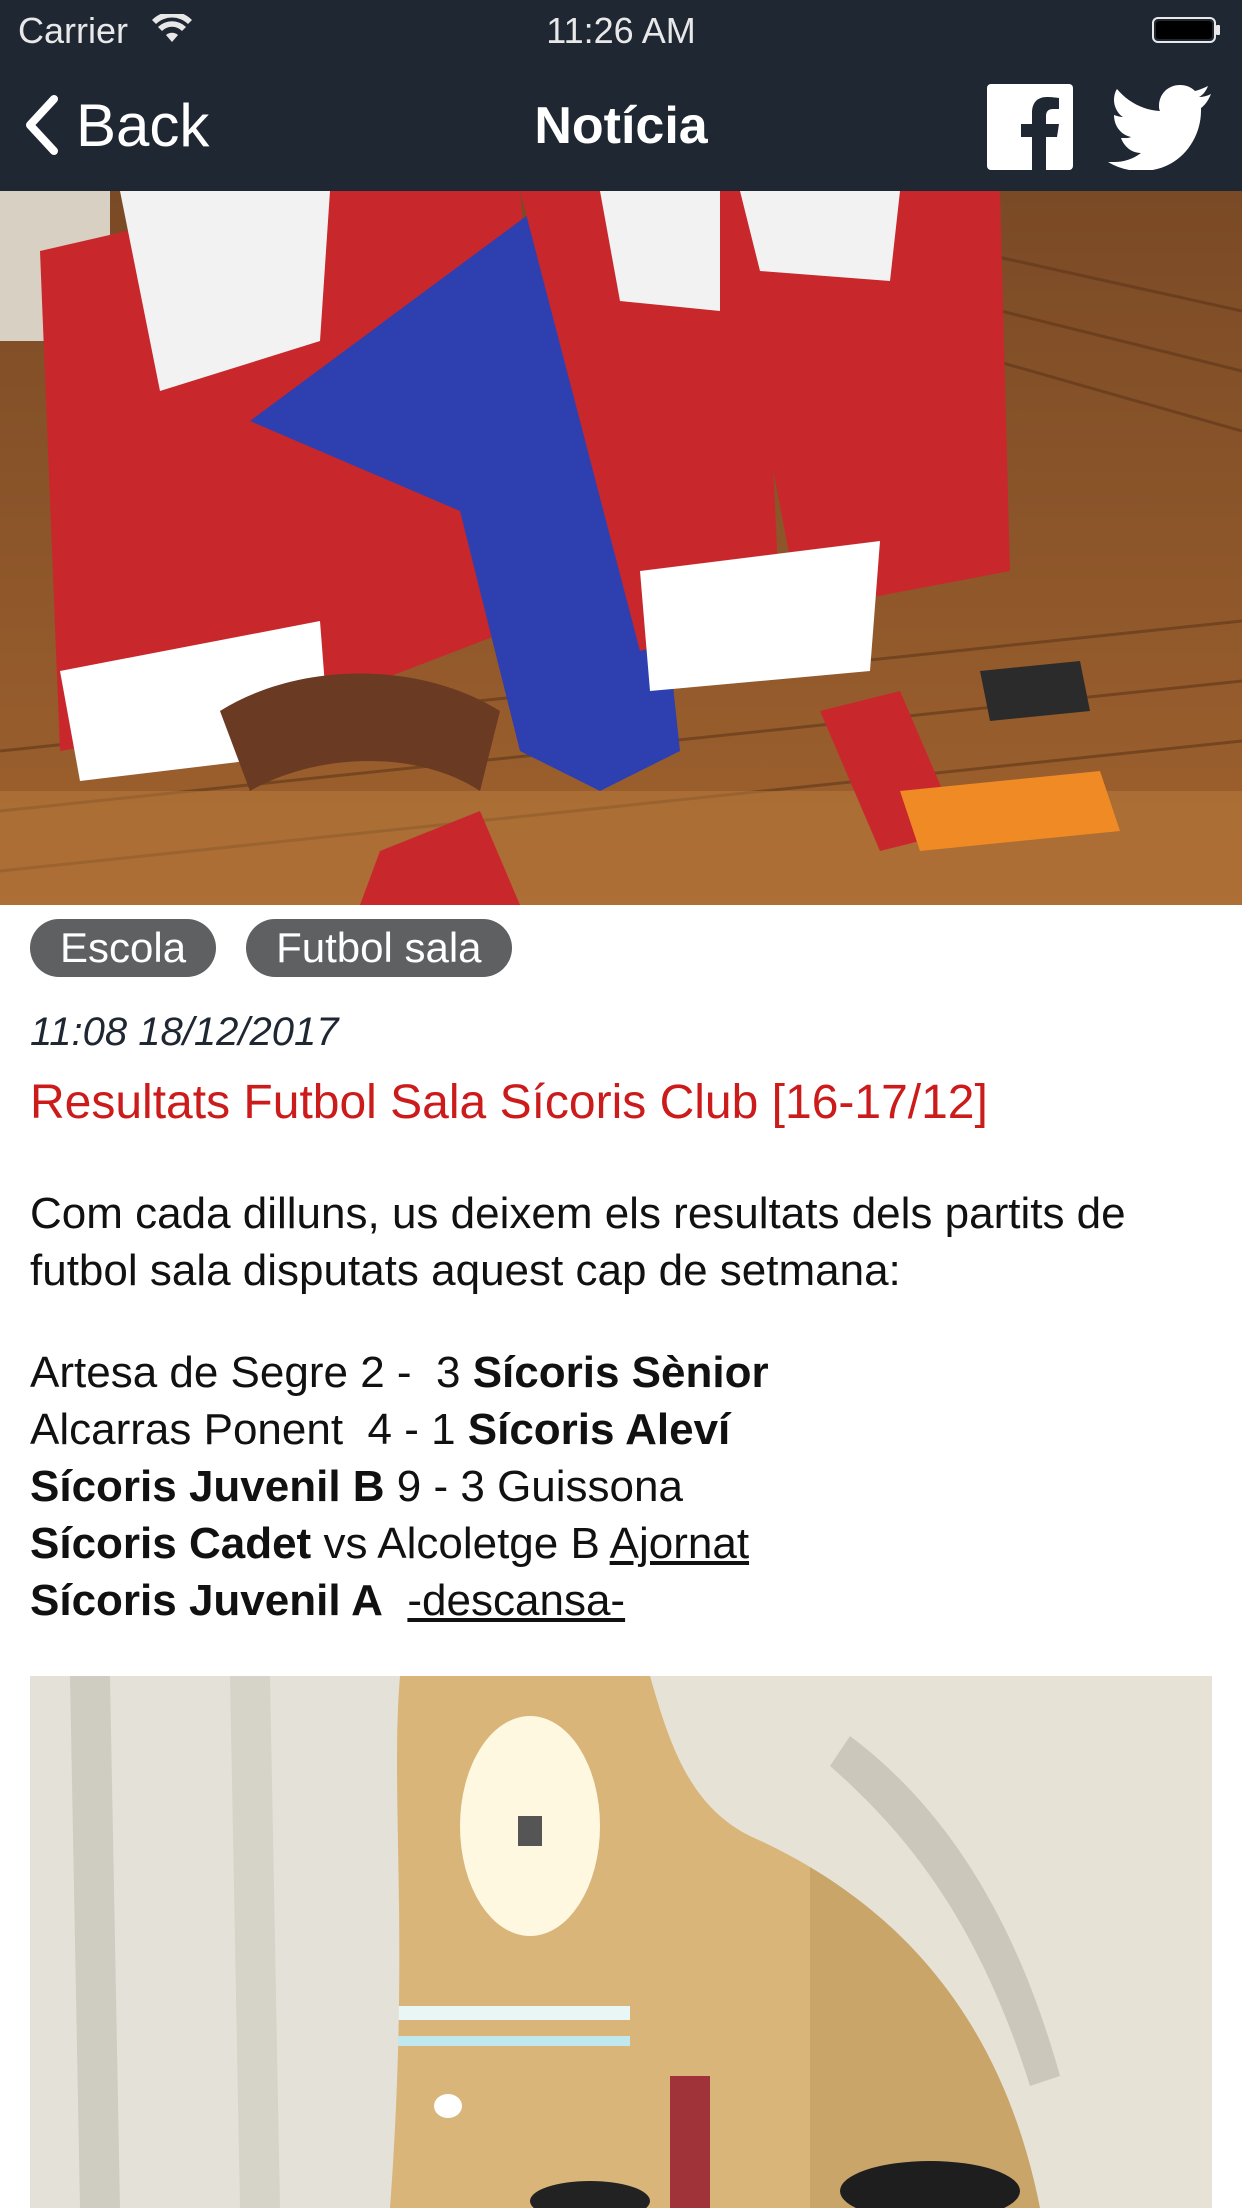 Image resolution: width=1242 pixels, height=2208 pixels. I want to click on result-link-ajornat: Ajornat, so click(679, 1543).